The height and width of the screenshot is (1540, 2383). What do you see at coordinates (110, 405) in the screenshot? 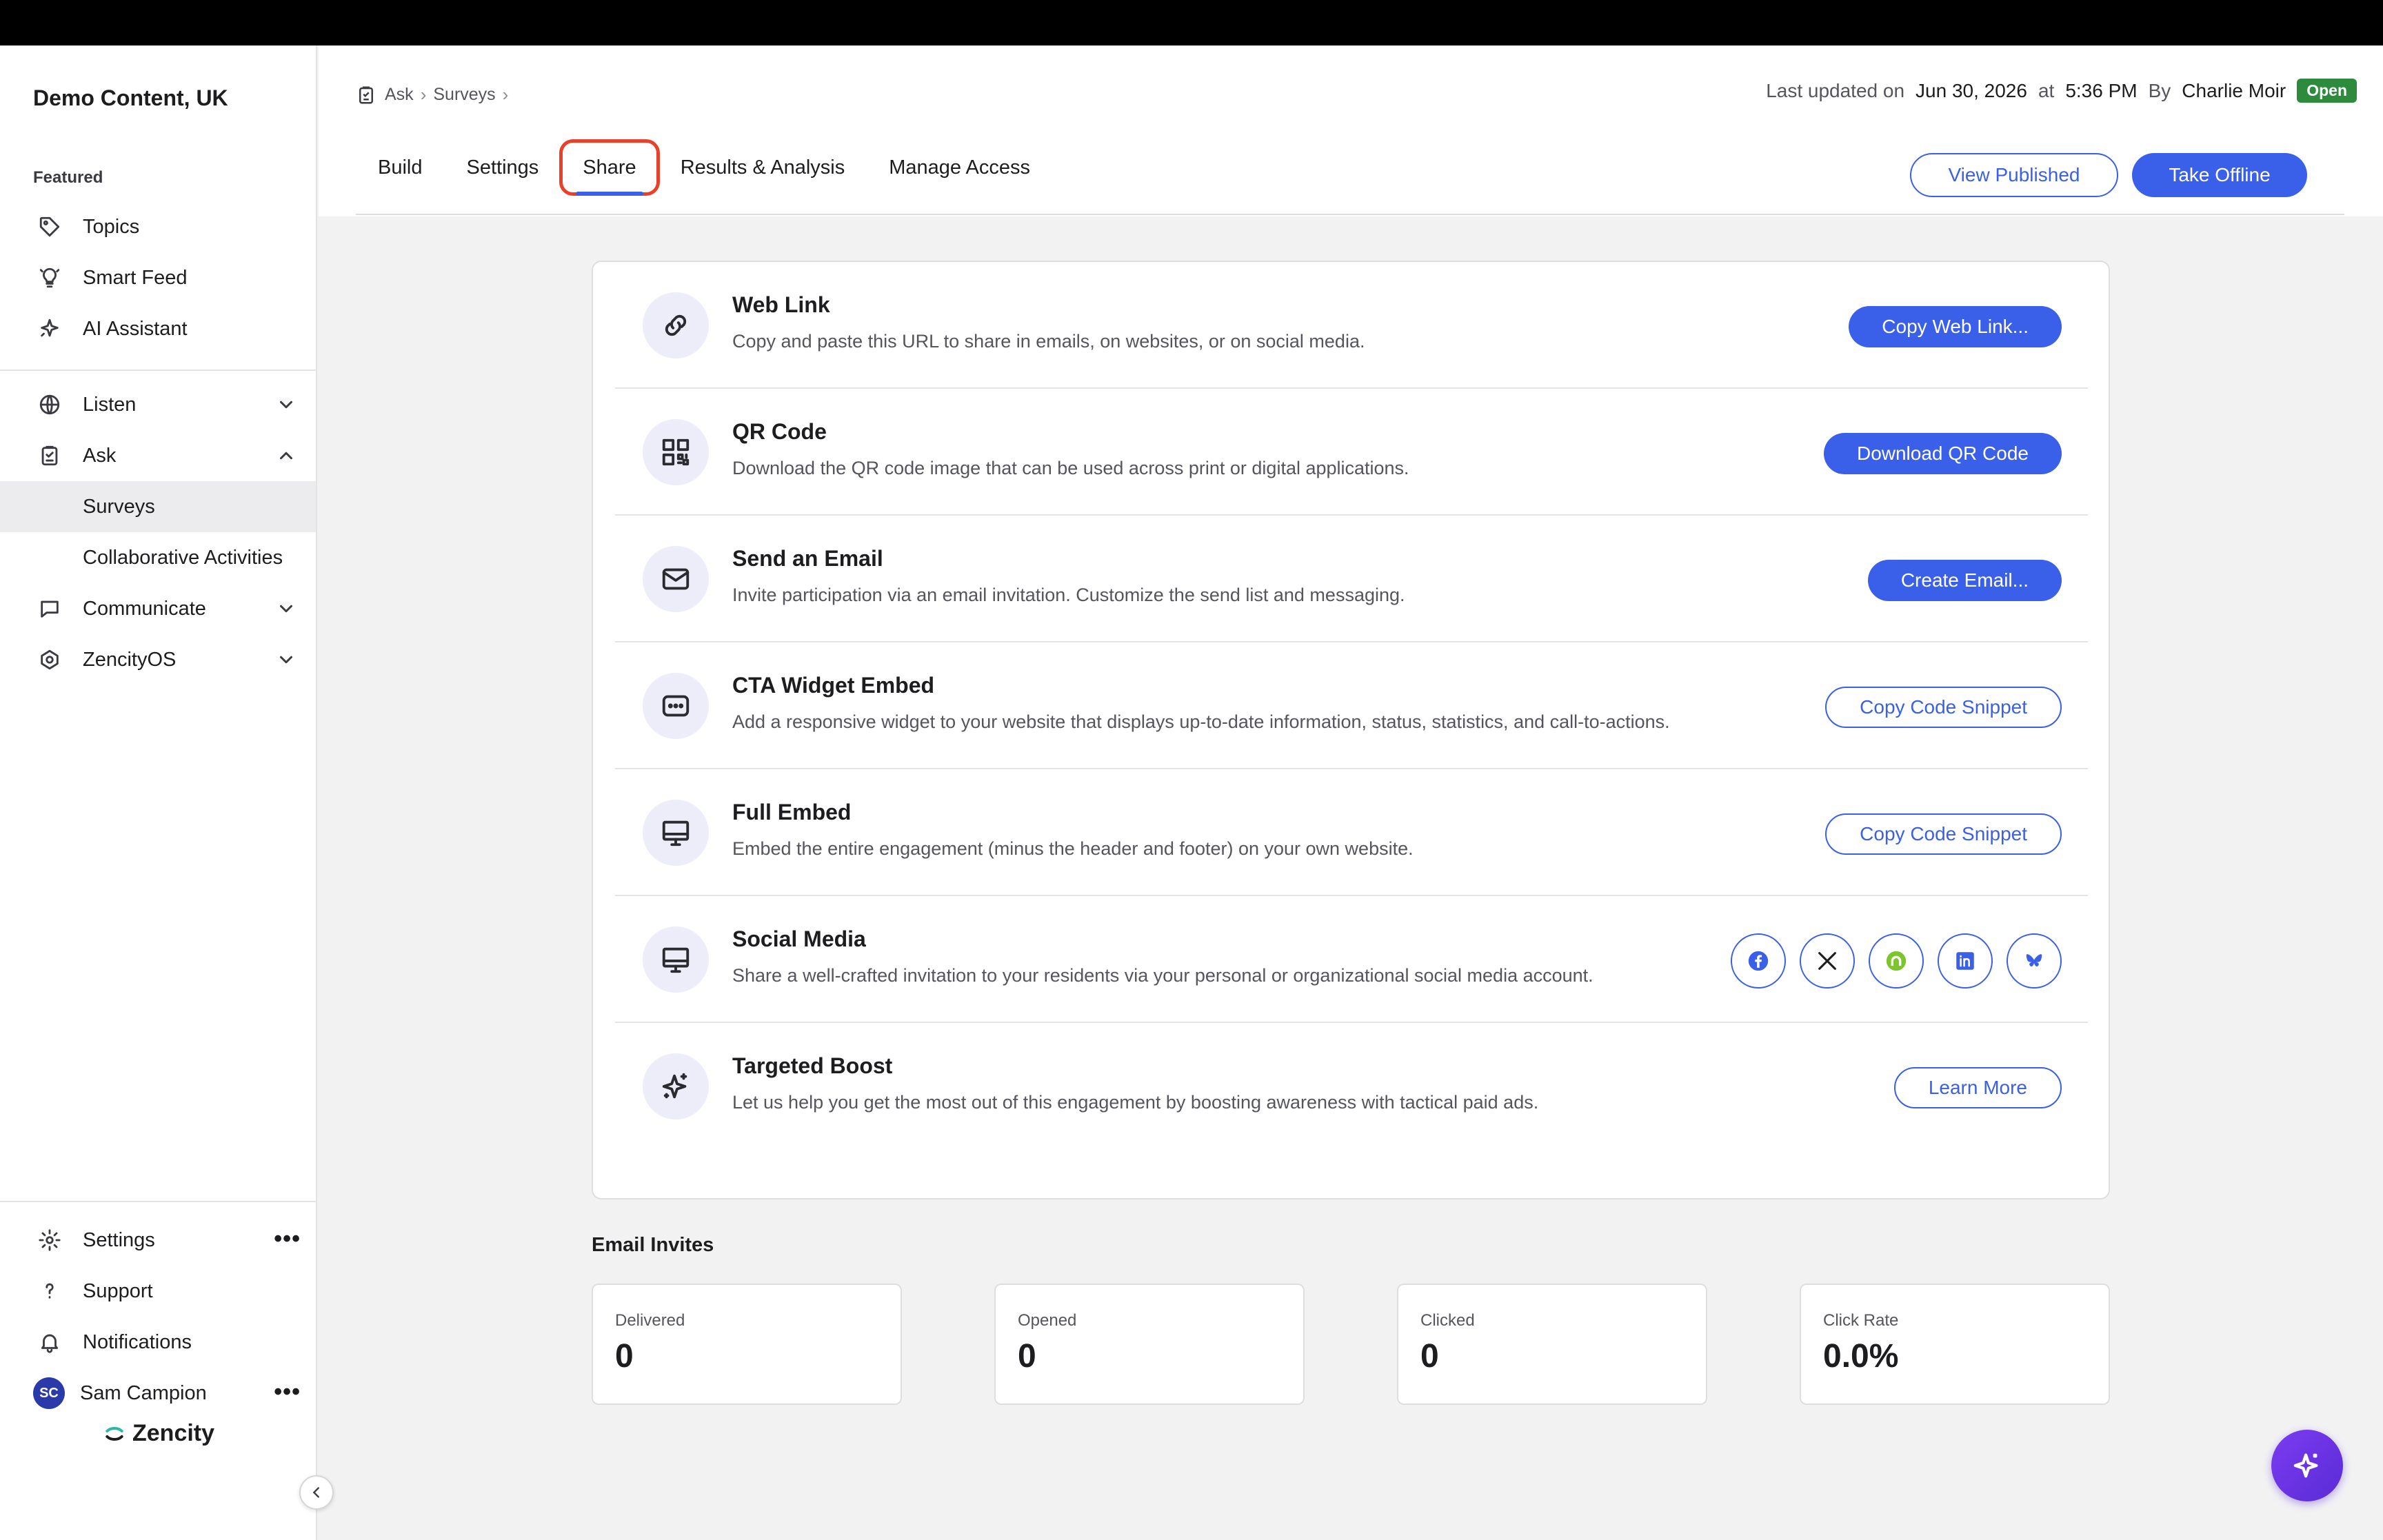
I see `sidebar-item-label: Listen` at bounding box center [110, 405].